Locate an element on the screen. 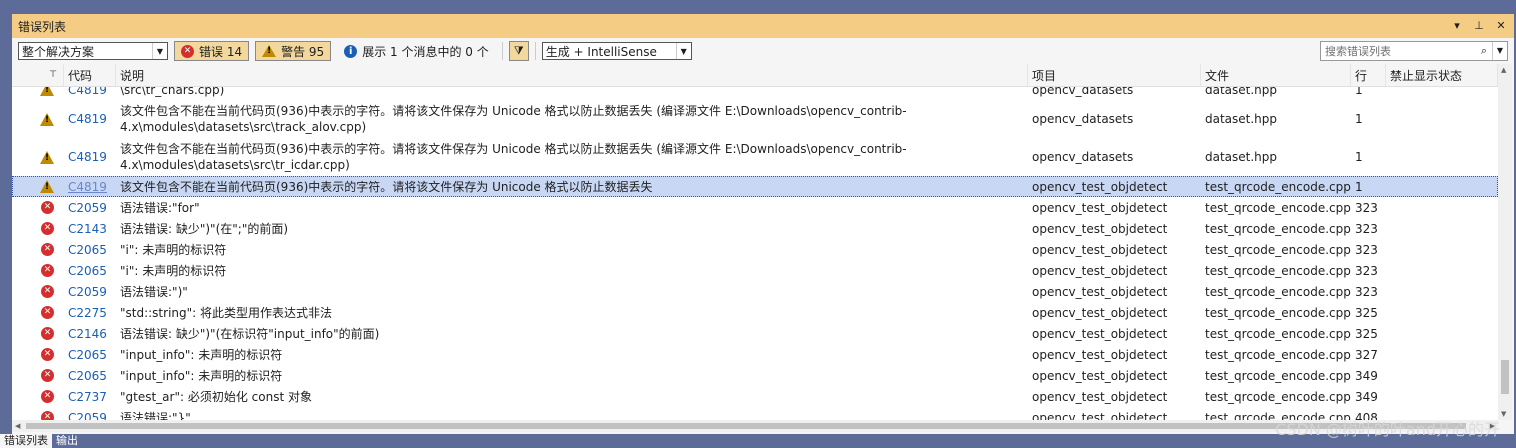  vertical-scrollbar: ▲ ▼ is located at coordinates (1505, 242).